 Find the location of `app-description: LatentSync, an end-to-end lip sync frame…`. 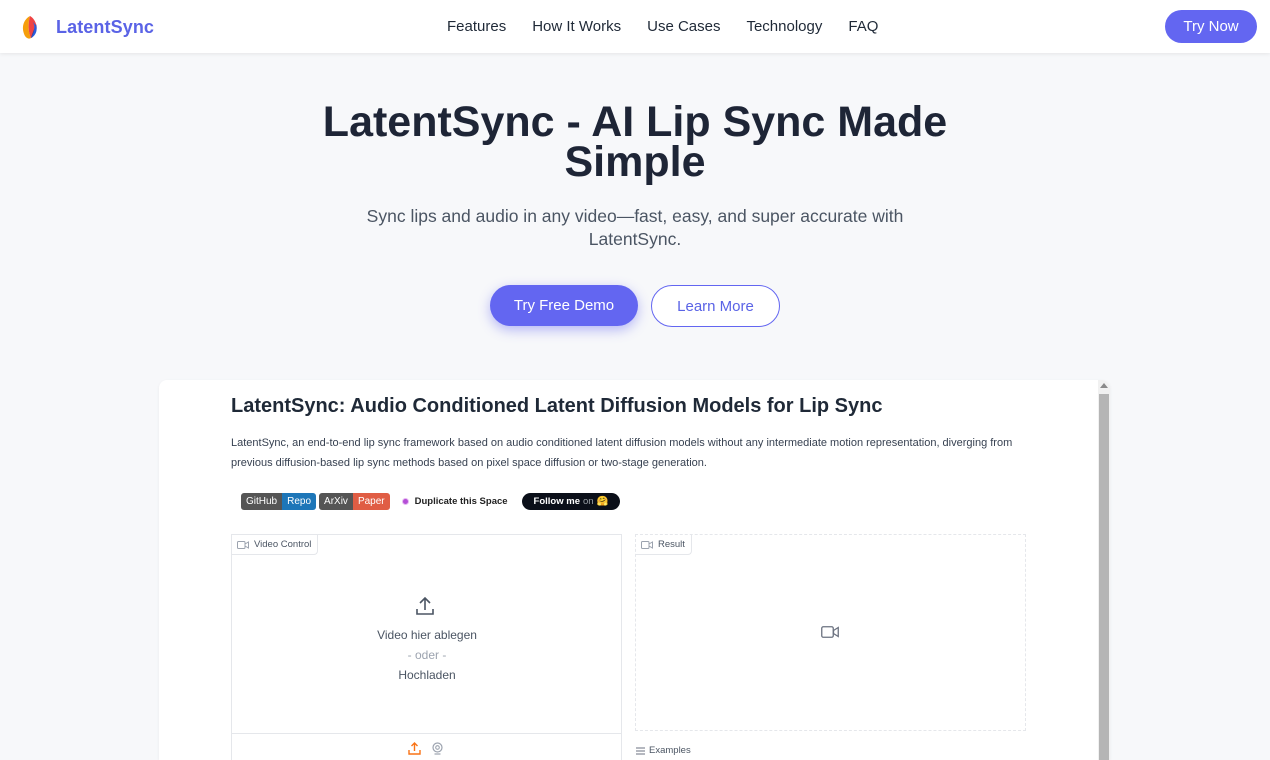

app-description: LatentSync, an end-to-end lip sync frame… is located at coordinates (631, 453).